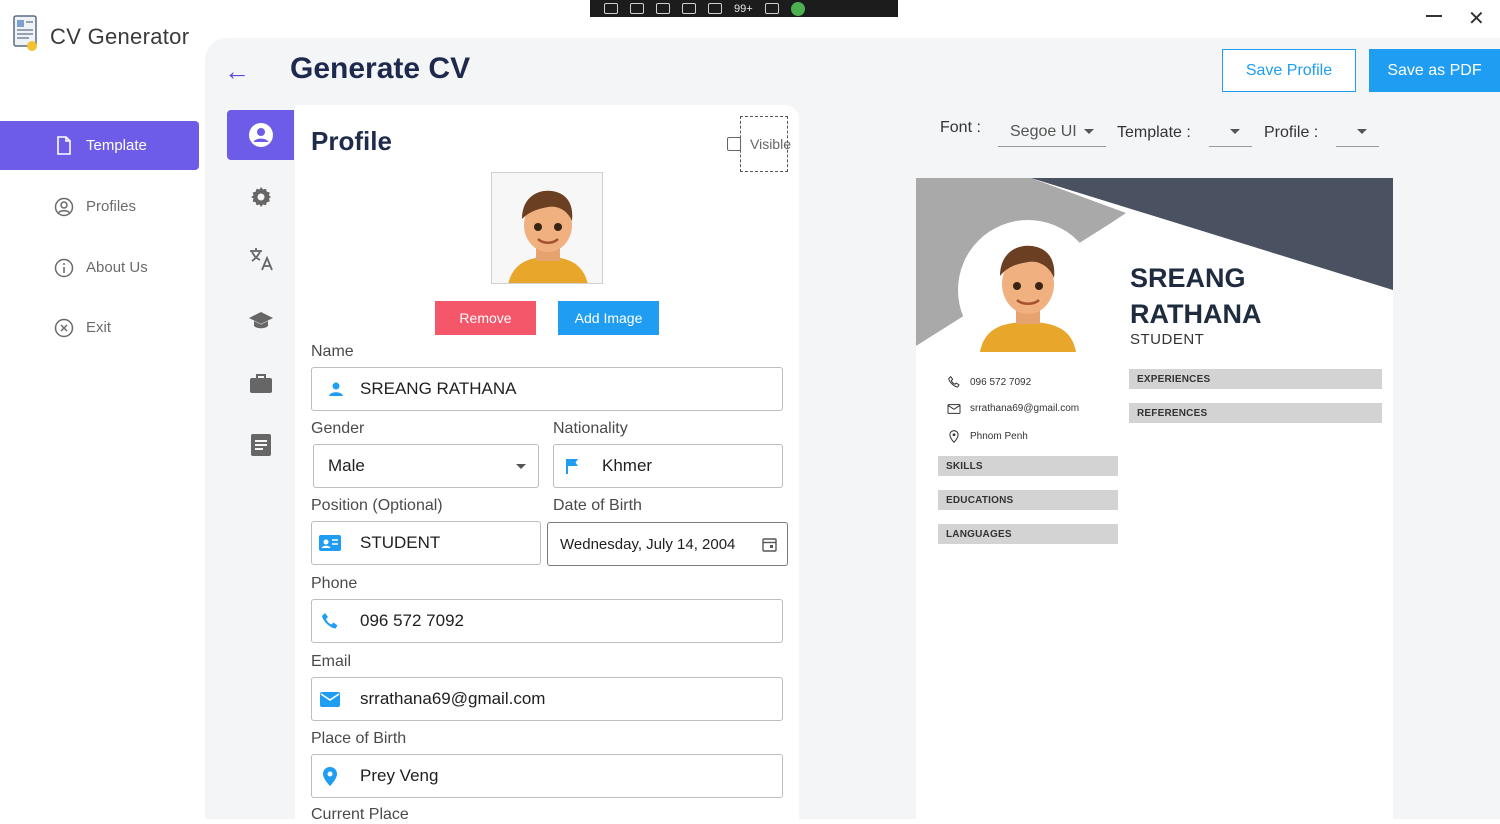 The height and width of the screenshot is (824, 1500). I want to click on cursor-icon, so click(715, 8).